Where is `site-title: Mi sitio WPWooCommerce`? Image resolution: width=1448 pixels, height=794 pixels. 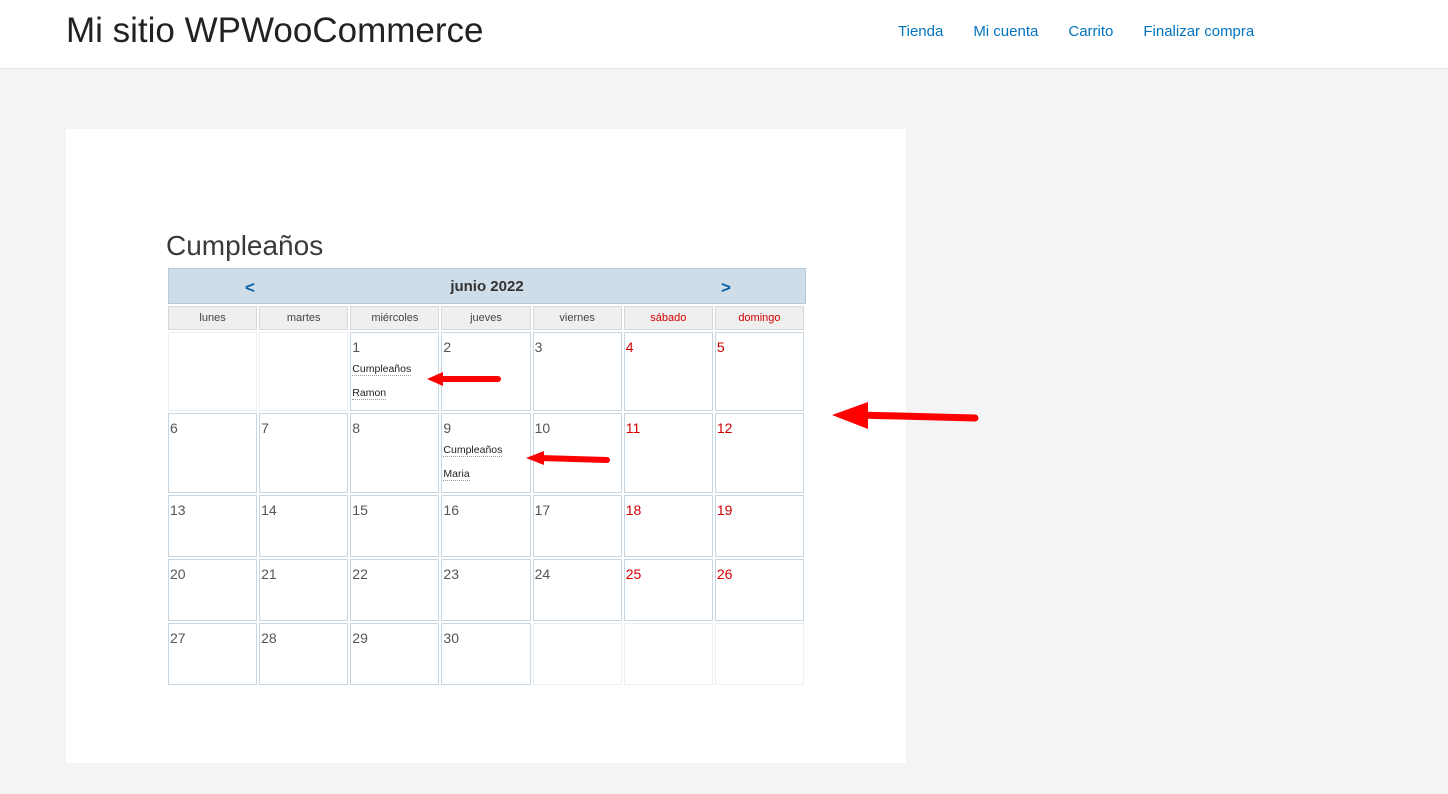
site-title: Mi sitio WPWooCommerce is located at coordinates (274, 31).